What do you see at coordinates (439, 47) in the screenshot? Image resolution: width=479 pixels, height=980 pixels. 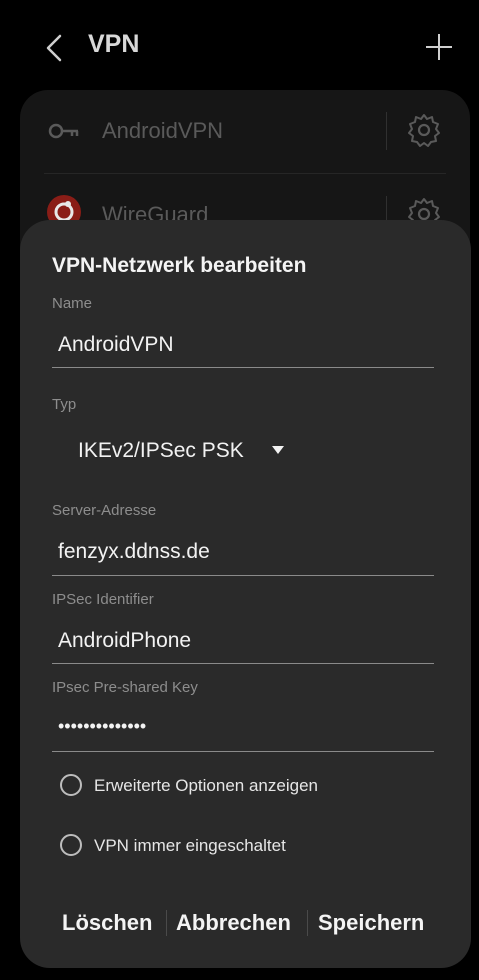 I see `add-icon` at bounding box center [439, 47].